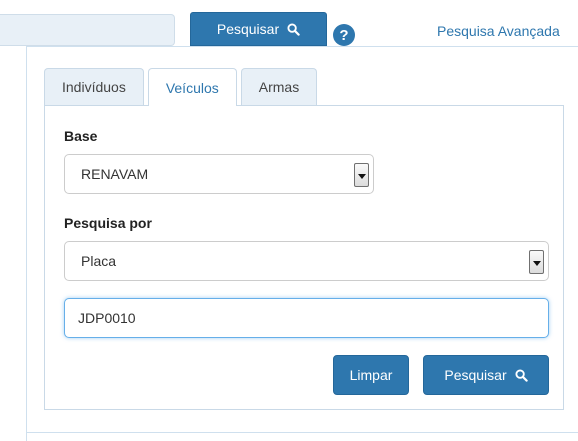 Image resolution: width=578 pixels, height=441 pixels. What do you see at coordinates (344, 35) in the screenshot?
I see `help-icon: ?` at bounding box center [344, 35].